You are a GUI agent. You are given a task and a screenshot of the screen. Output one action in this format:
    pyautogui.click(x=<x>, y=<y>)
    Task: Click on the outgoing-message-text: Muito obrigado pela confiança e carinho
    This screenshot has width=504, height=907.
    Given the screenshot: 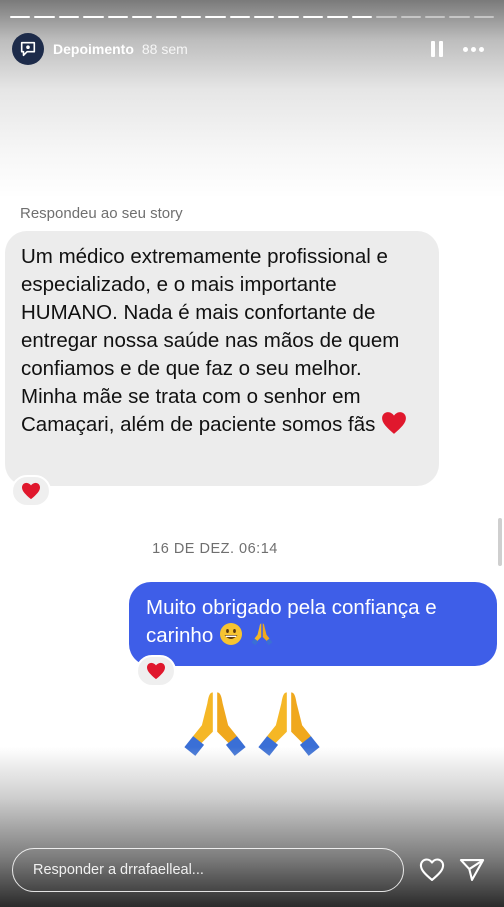 What is the action you would take?
    pyautogui.click(x=313, y=622)
    